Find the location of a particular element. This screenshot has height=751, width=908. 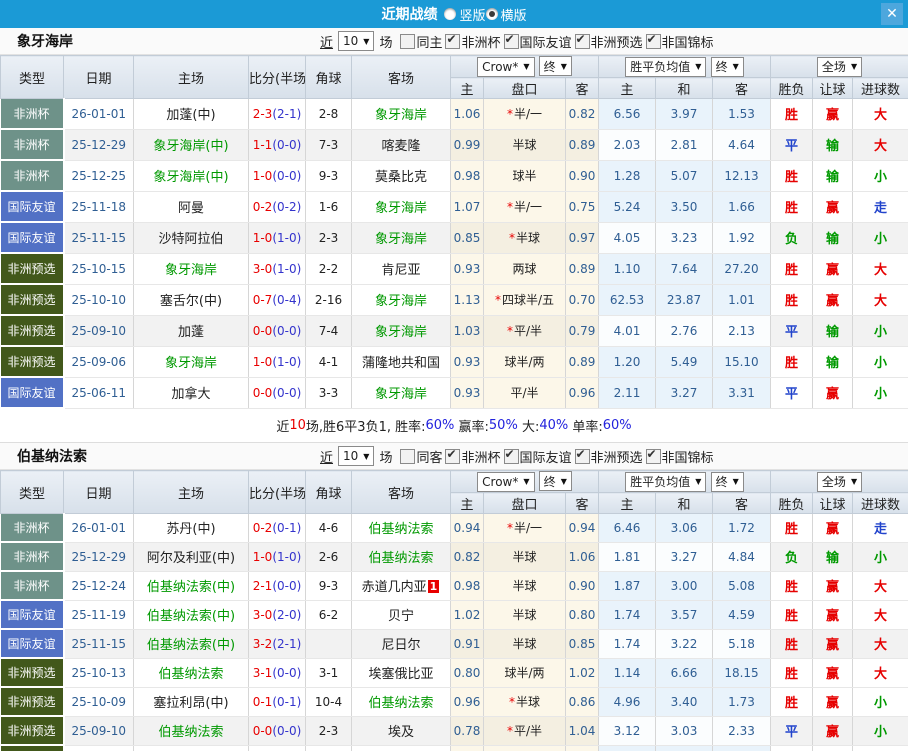

fulltime-score: 3-1 is located at coordinates (262, 672).